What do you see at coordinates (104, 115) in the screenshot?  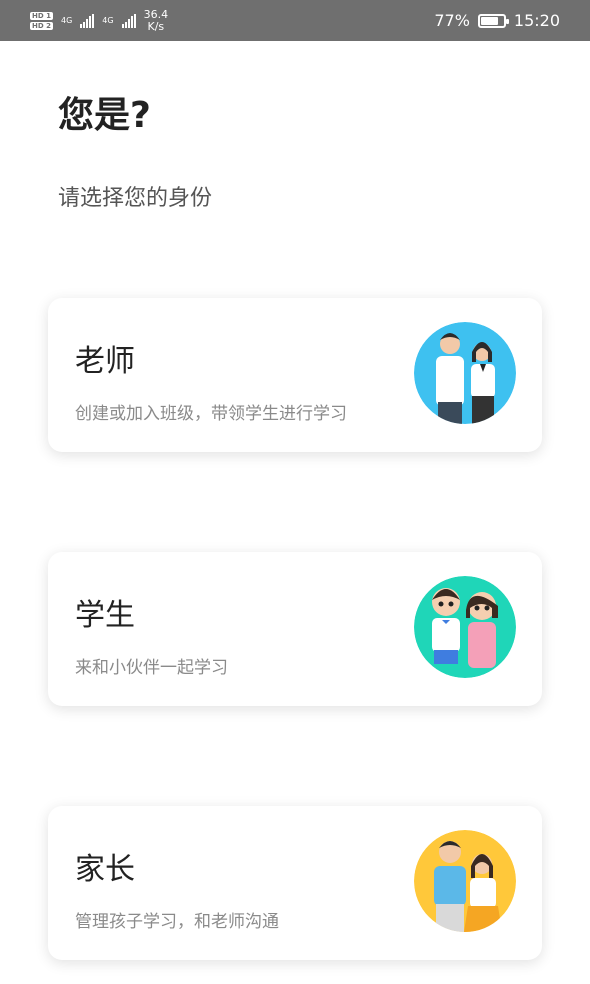 I see `page-title: 您是?` at bounding box center [104, 115].